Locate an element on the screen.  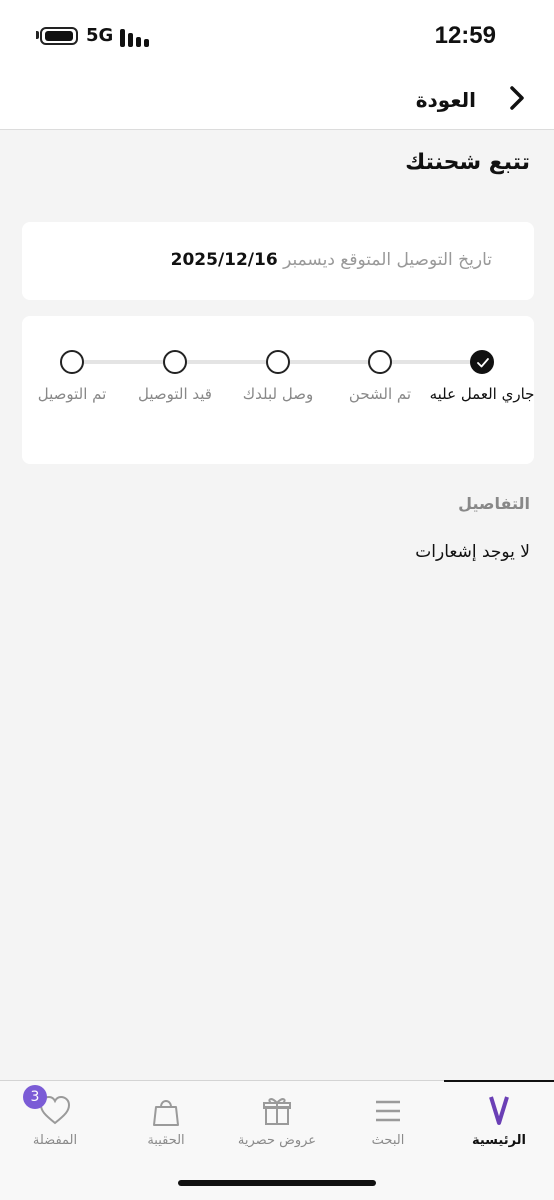
tracking-step-delivered: تم التوصيل is located at coordinates (72, 377).